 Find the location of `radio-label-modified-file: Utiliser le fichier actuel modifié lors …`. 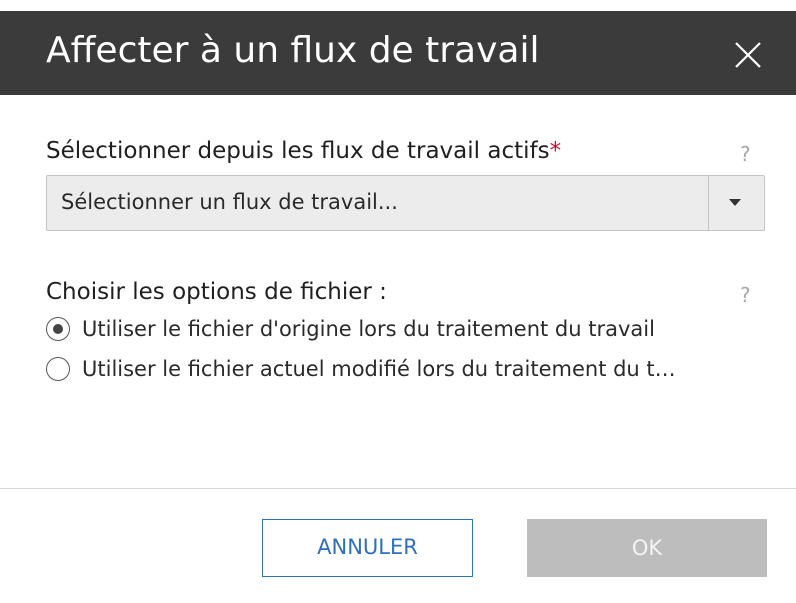

radio-label-modified-file: Utiliser le fichier actuel modifié lors … is located at coordinates (379, 369).